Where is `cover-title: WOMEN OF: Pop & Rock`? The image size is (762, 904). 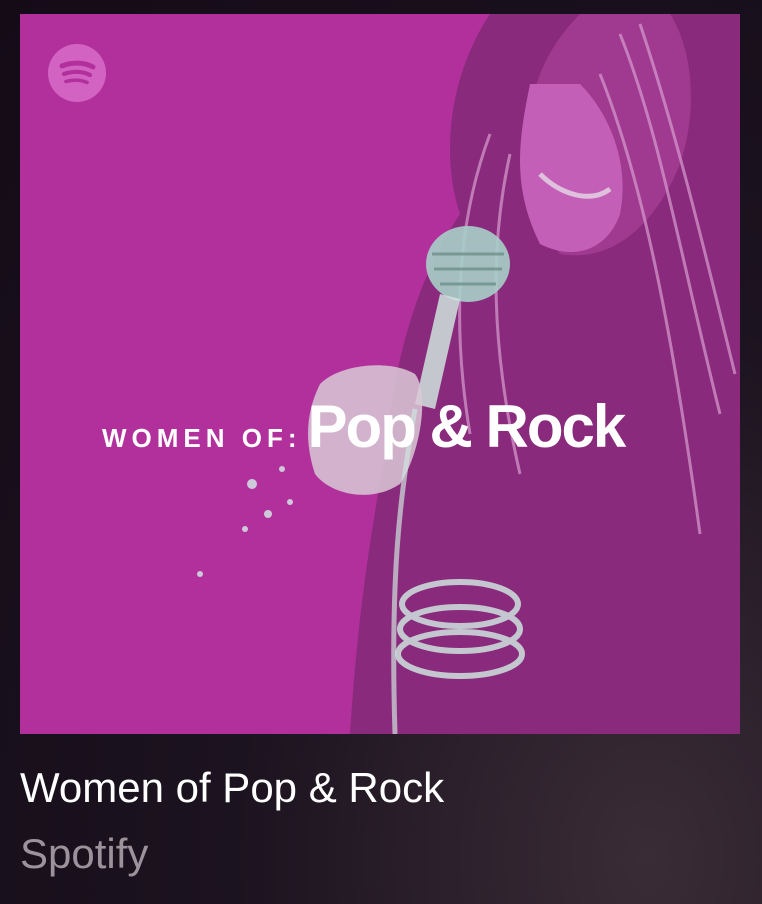 cover-title: WOMEN OF: Pop & Rock is located at coordinates (364, 426).